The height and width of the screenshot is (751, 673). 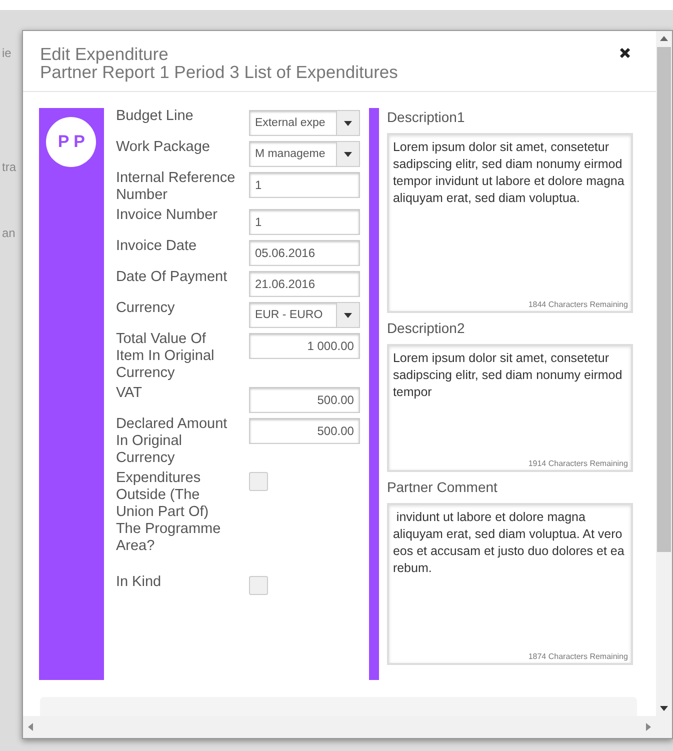 I want to click on text-area: Lorem ipsum dolor sit amet, consetetur sadipscing elitr, sed diam nonumy eirmod tempor 1914 Characters Remaining, so click(x=509, y=408).